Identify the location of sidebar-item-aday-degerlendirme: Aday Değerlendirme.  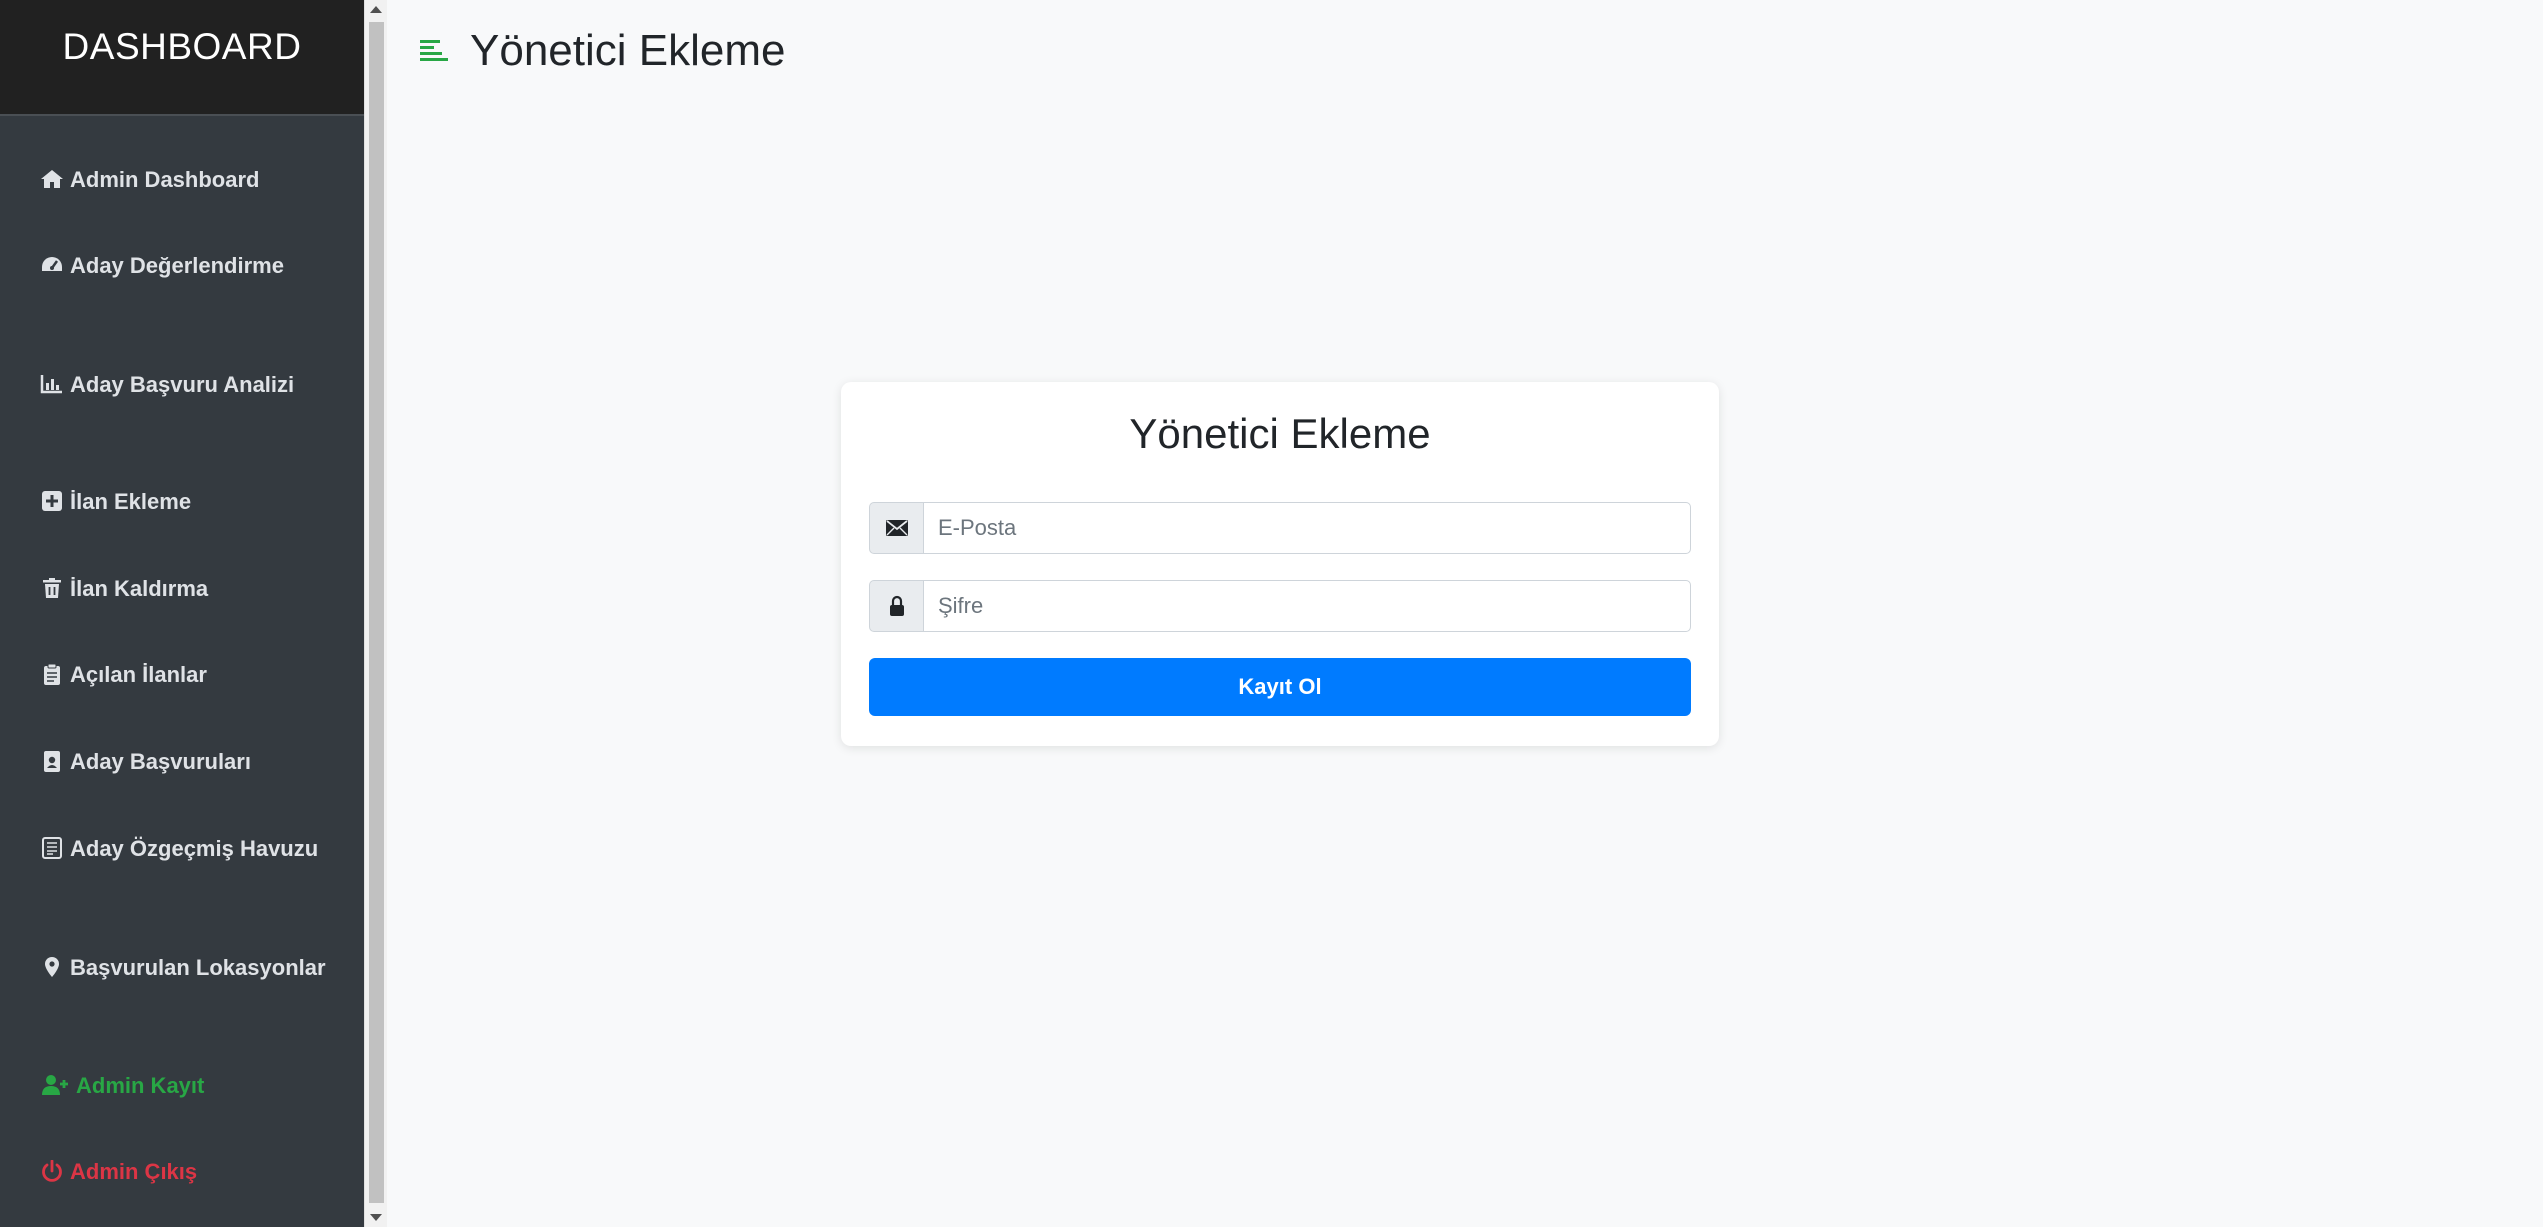
(190, 266).